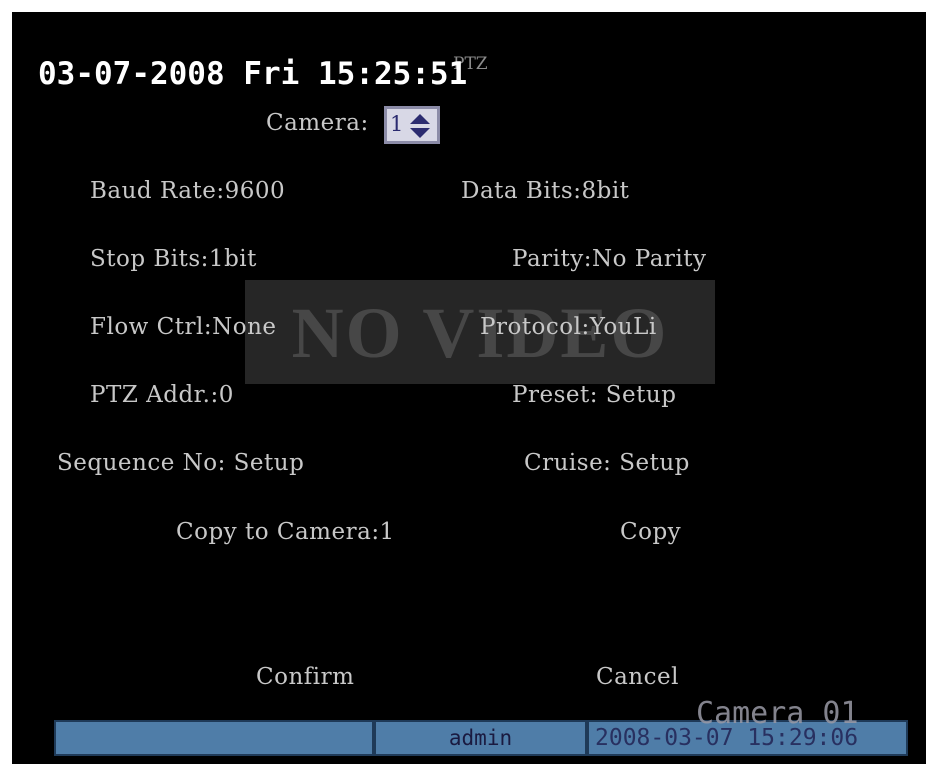  What do you see at coordinates (777, 713) in the screenshot?
I see `camera-overlay-label: Camera 01` at bounding box center [777, 713].